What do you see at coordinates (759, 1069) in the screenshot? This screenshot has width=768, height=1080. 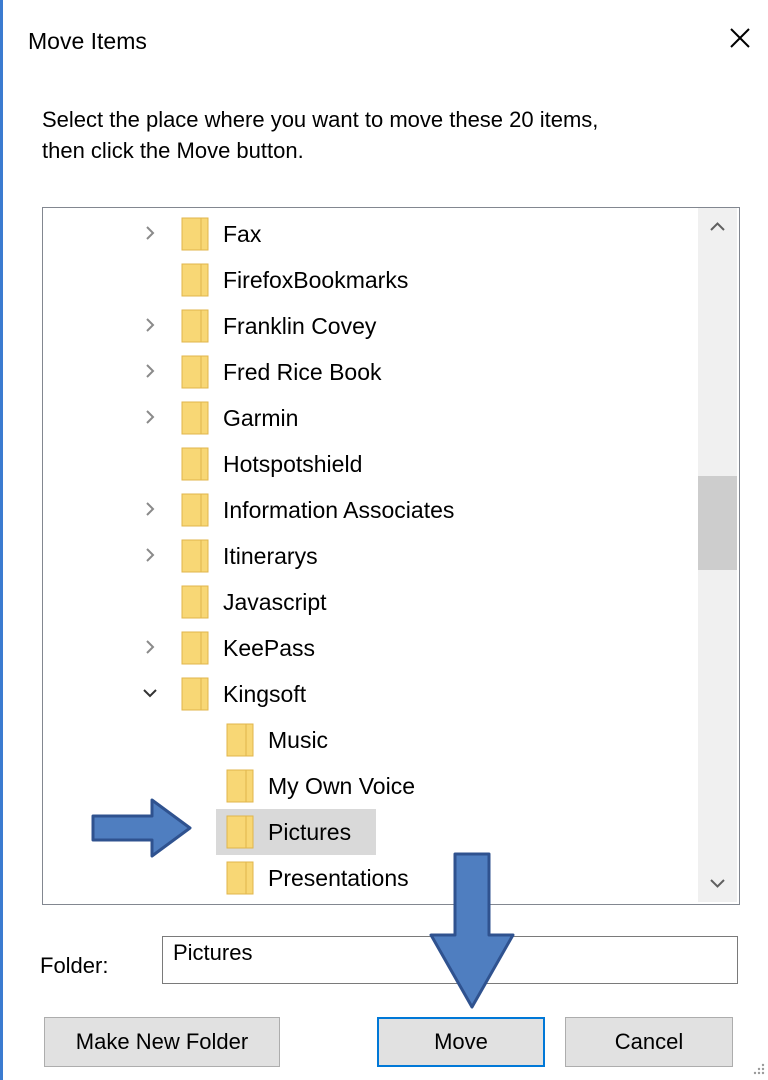 I see `resize-grip-icon` at bounding box center [759, 1069].